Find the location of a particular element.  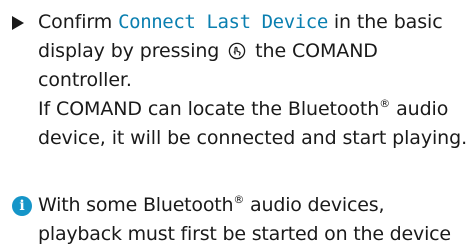

info-icon: i is located at coordinates (22, 206).